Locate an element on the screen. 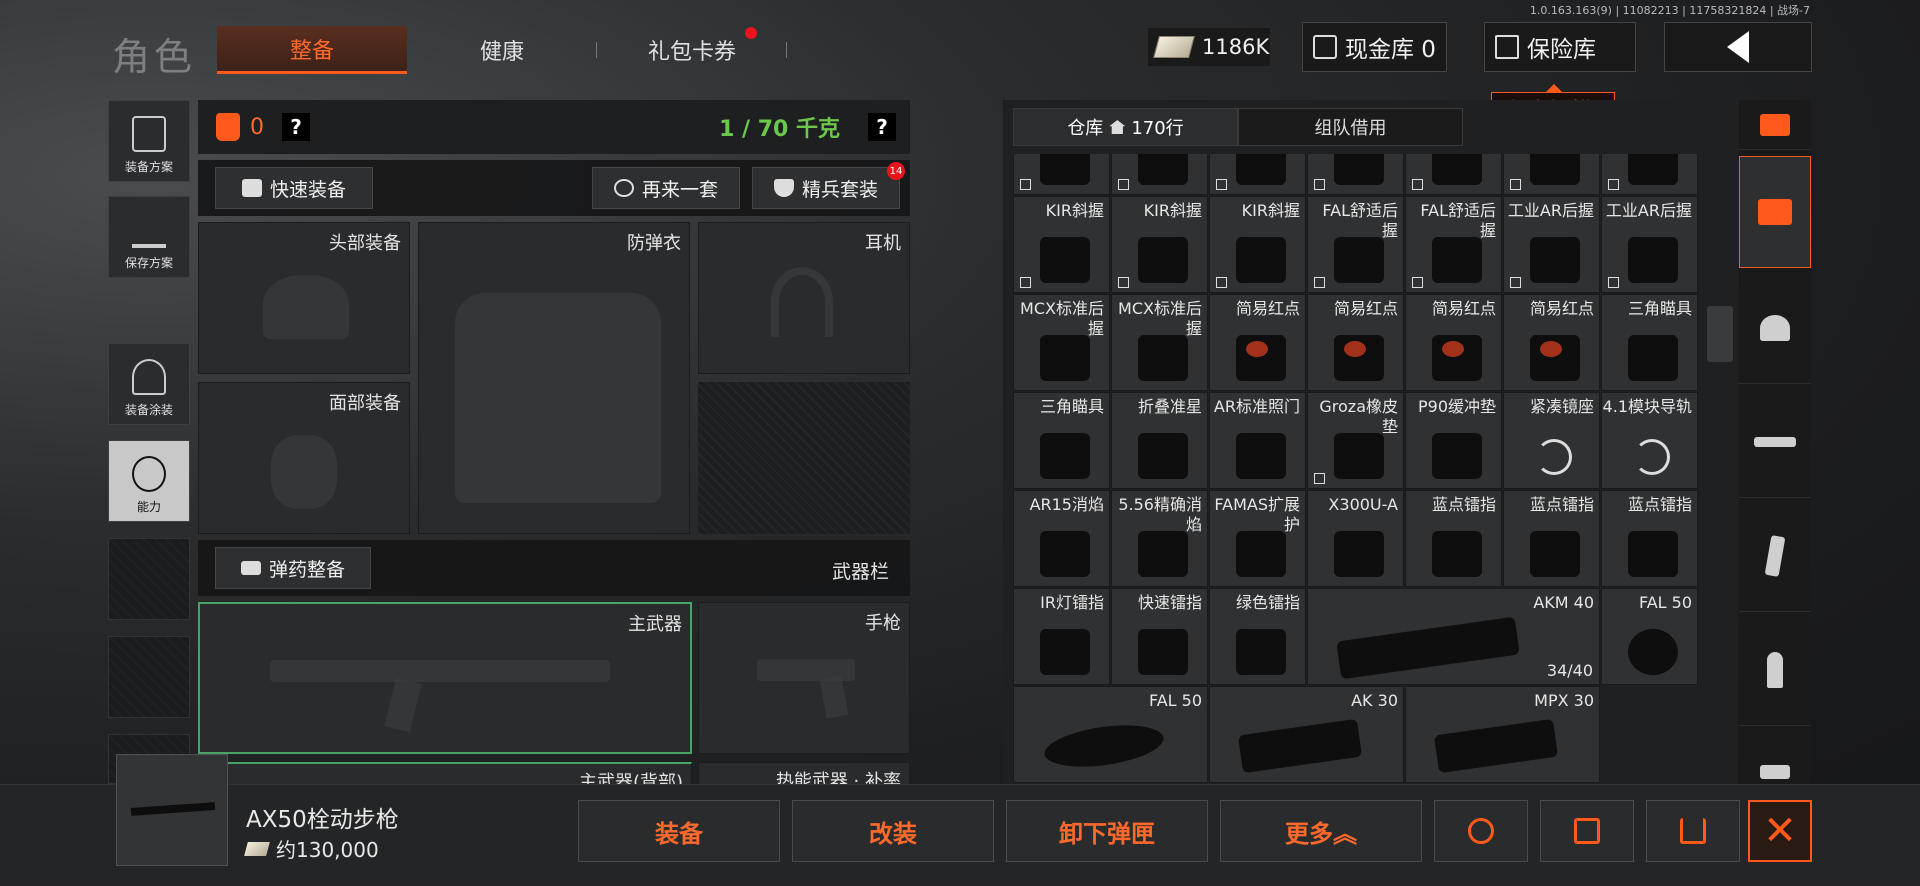 This screenshot has height=886, width=1920. head-slot: 头部装备 is located at coordinates (304, 298).